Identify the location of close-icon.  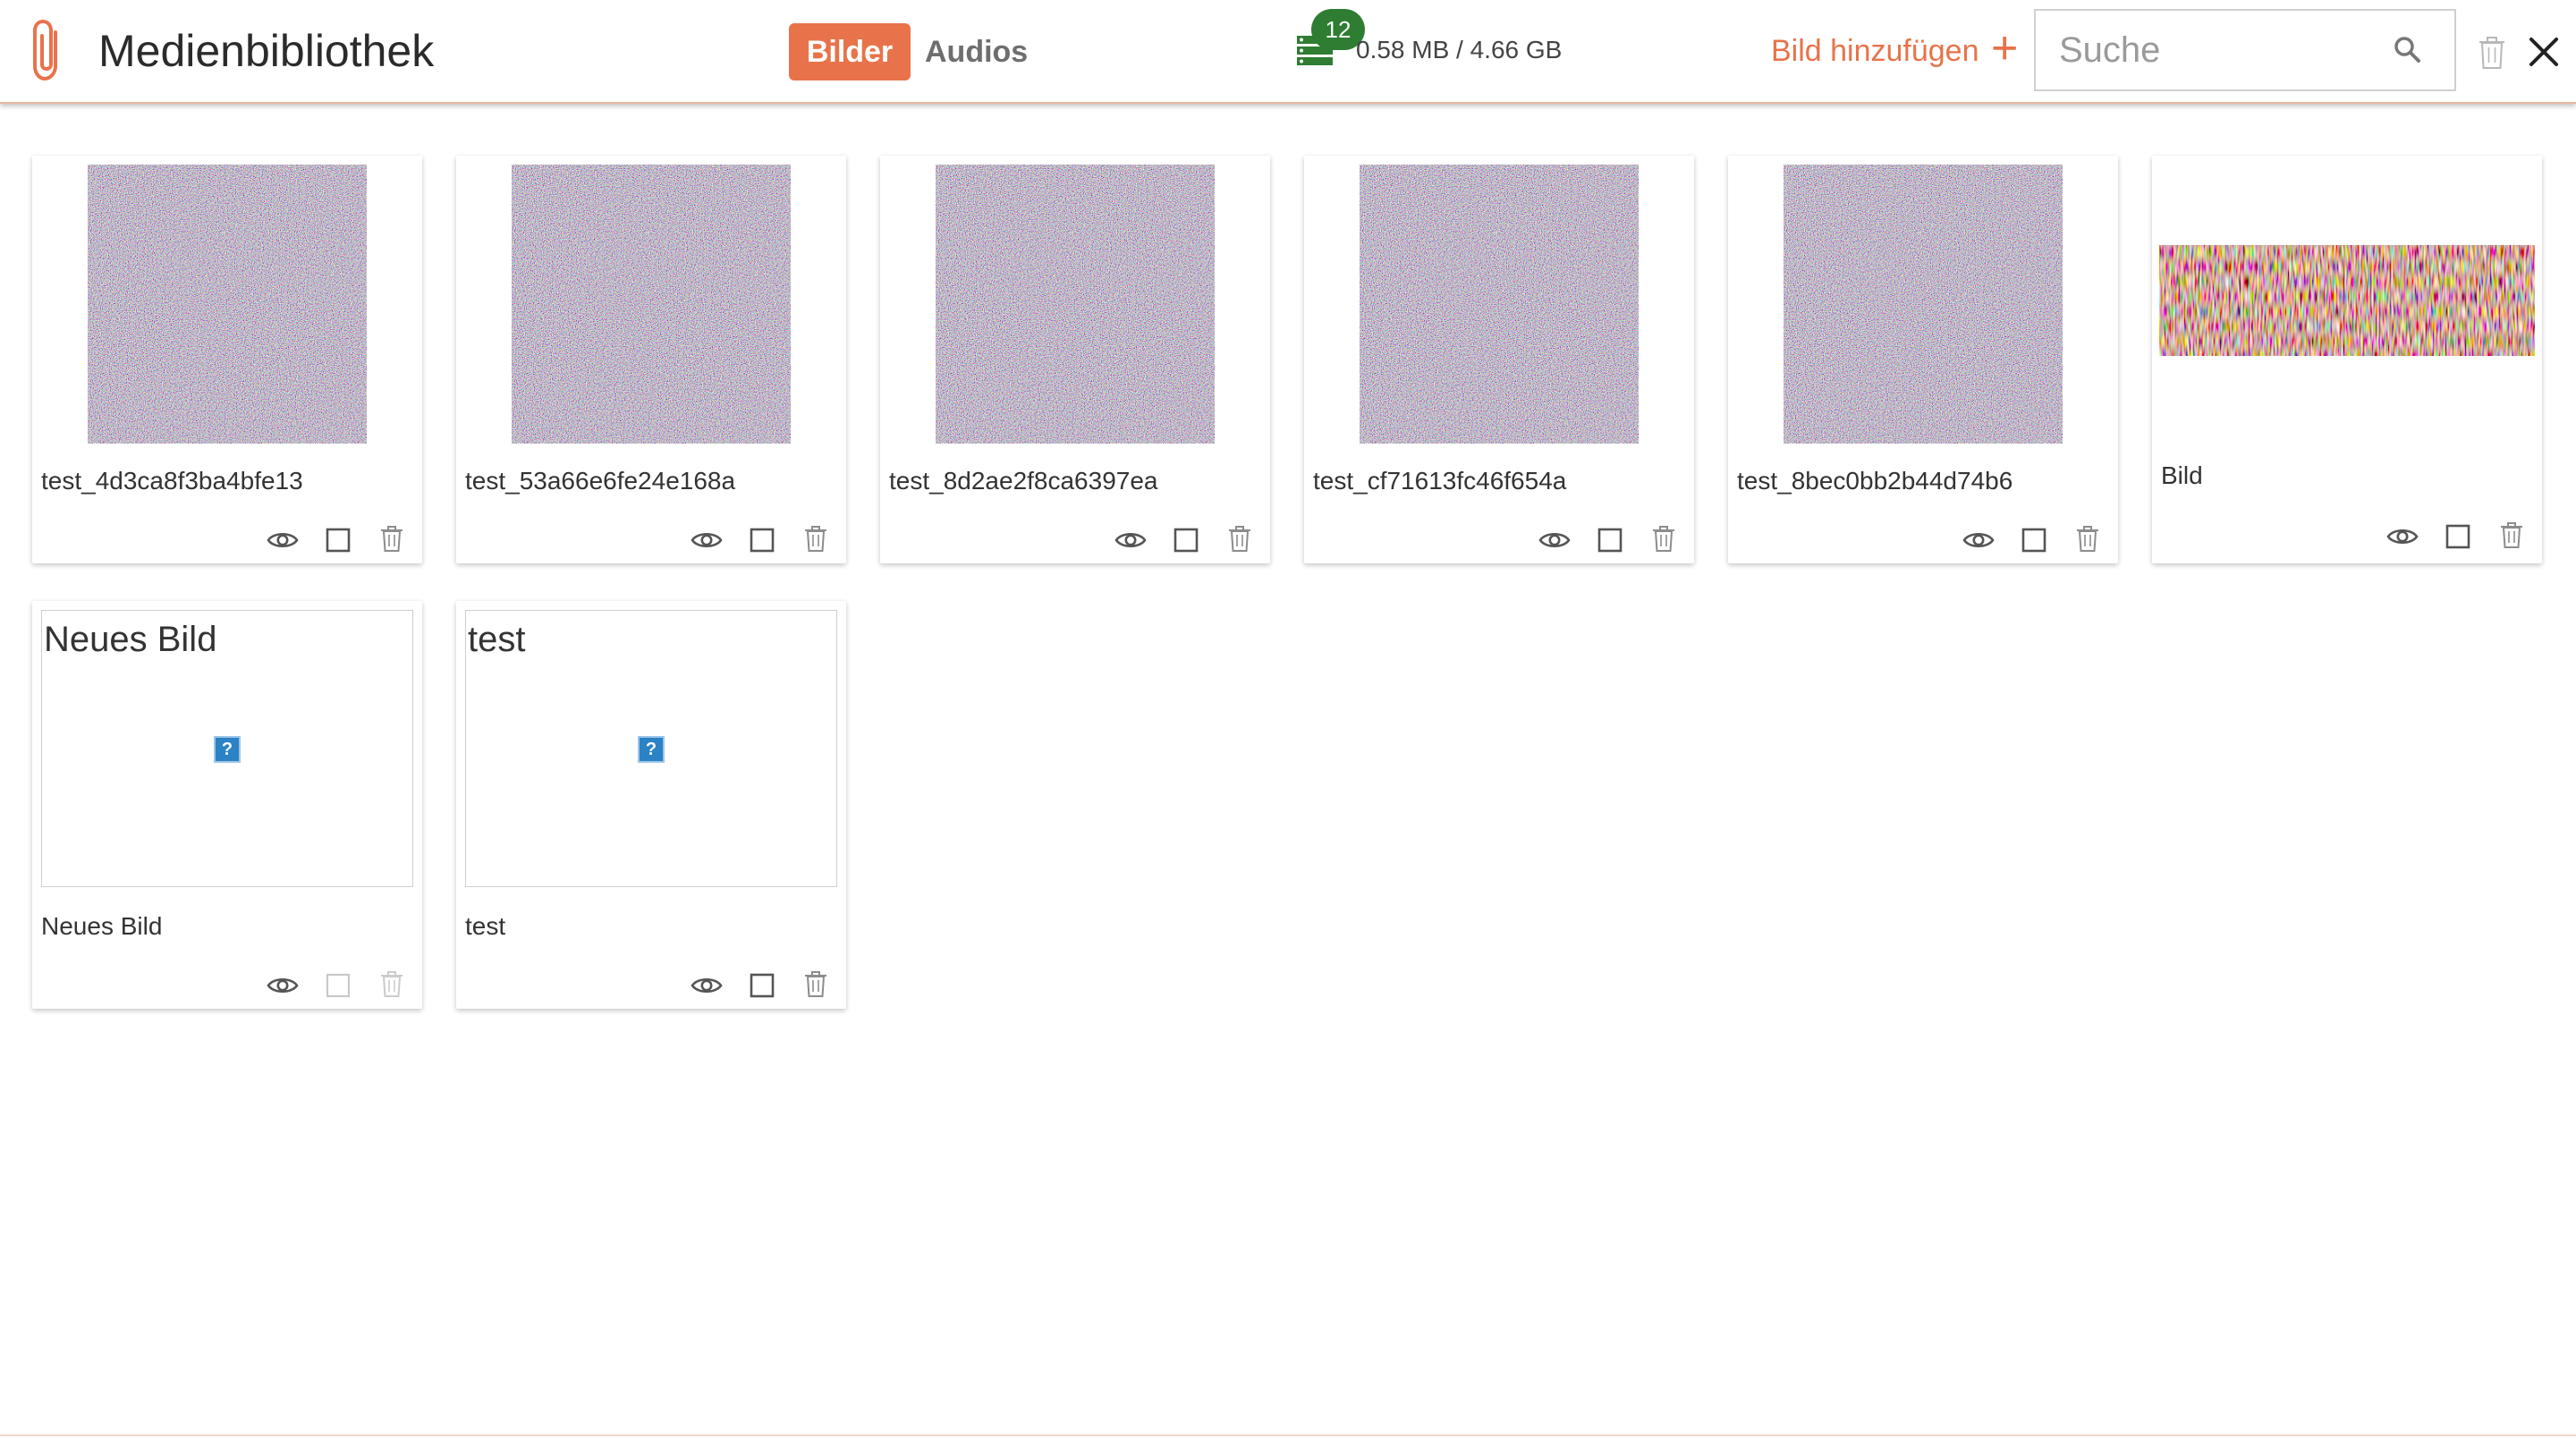
(2544, 52).